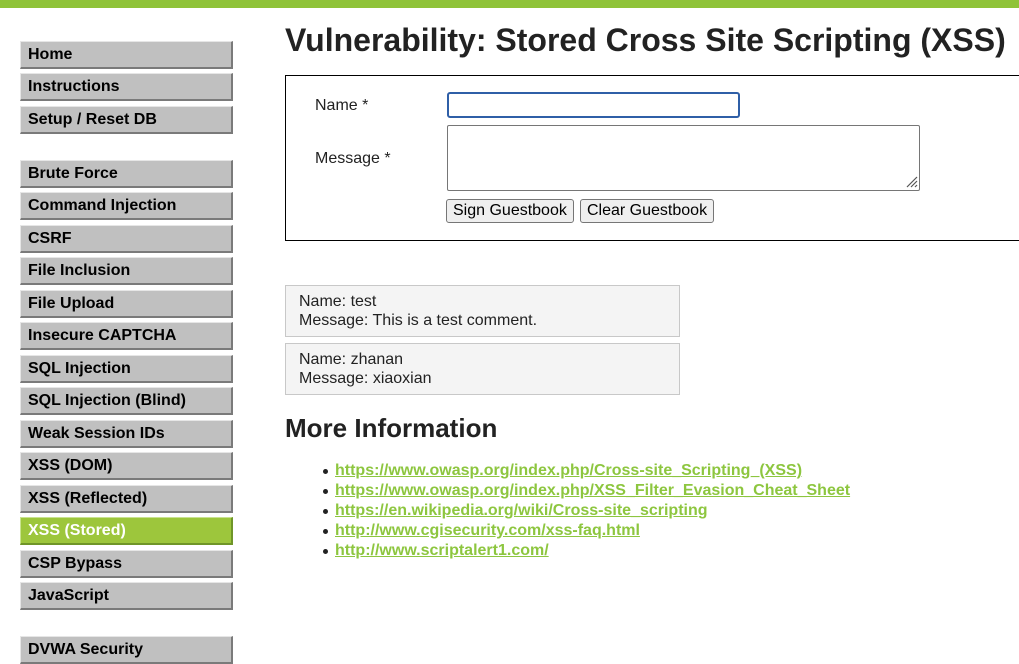  I want to click on clear-guestbook-button: Clear Guestbook, so click(647, 211).